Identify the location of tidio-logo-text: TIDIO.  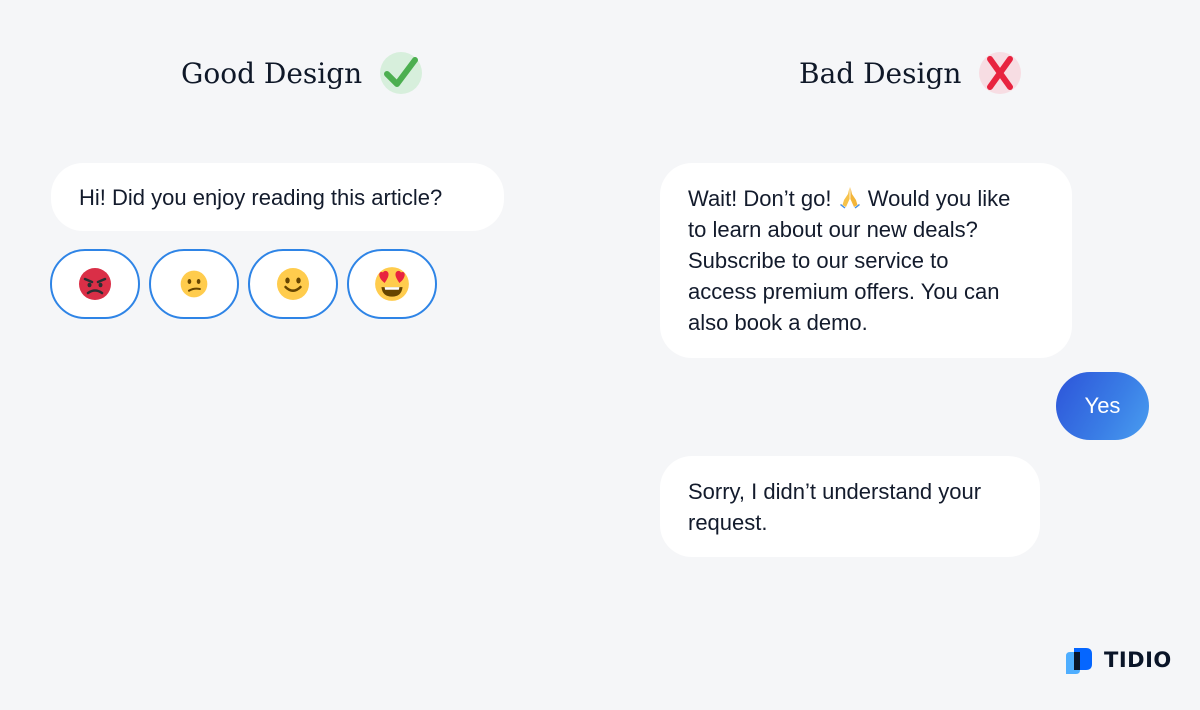
(1138, 660).